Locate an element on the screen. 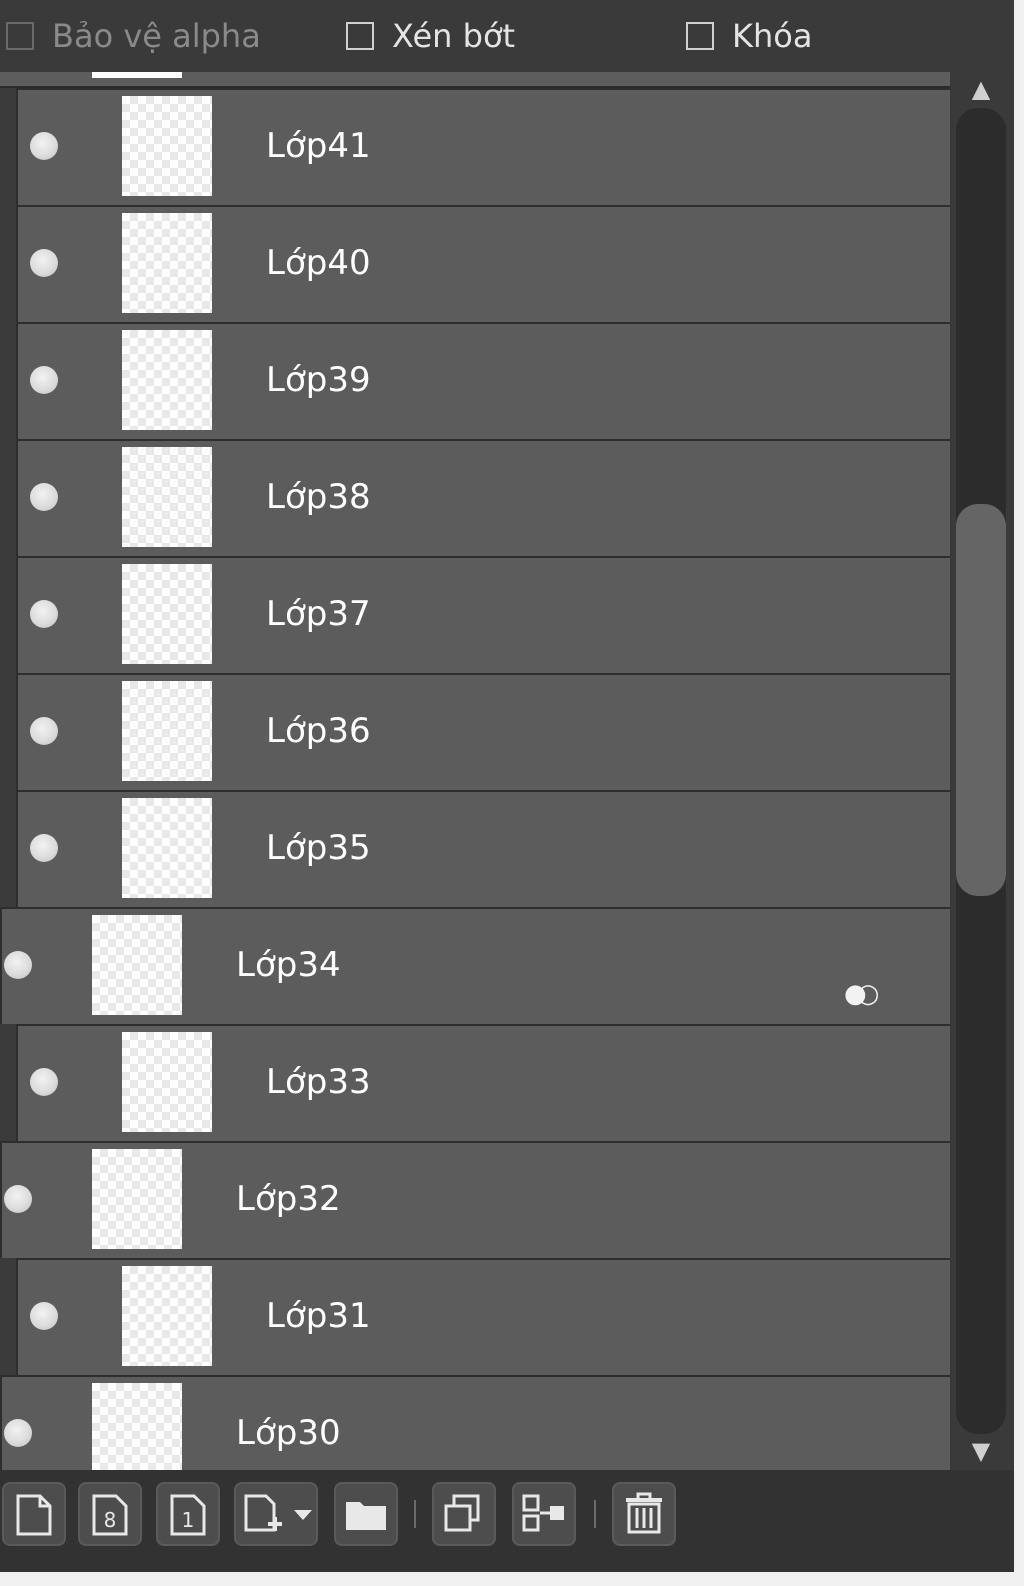  layer-row: Lớp35 is located at coordinates (483, 848).